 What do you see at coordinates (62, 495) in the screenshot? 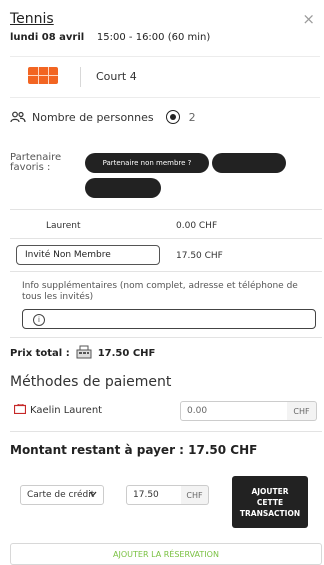
I see `payment-method-select: Carte de crédit` at bounding box center [62, 495].